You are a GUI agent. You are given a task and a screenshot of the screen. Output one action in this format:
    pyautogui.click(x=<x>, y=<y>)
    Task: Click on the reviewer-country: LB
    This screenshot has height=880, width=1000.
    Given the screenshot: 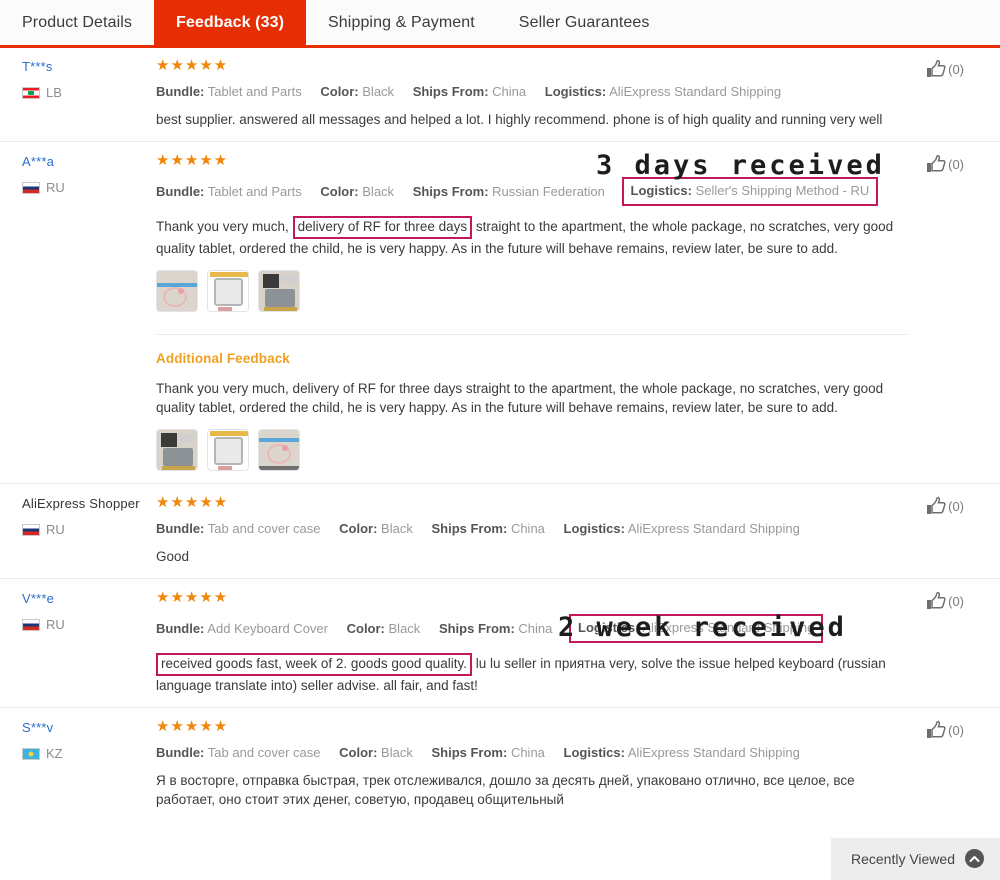 What is the action you would take?
    pyautogui.click(x=89, y=92)
    